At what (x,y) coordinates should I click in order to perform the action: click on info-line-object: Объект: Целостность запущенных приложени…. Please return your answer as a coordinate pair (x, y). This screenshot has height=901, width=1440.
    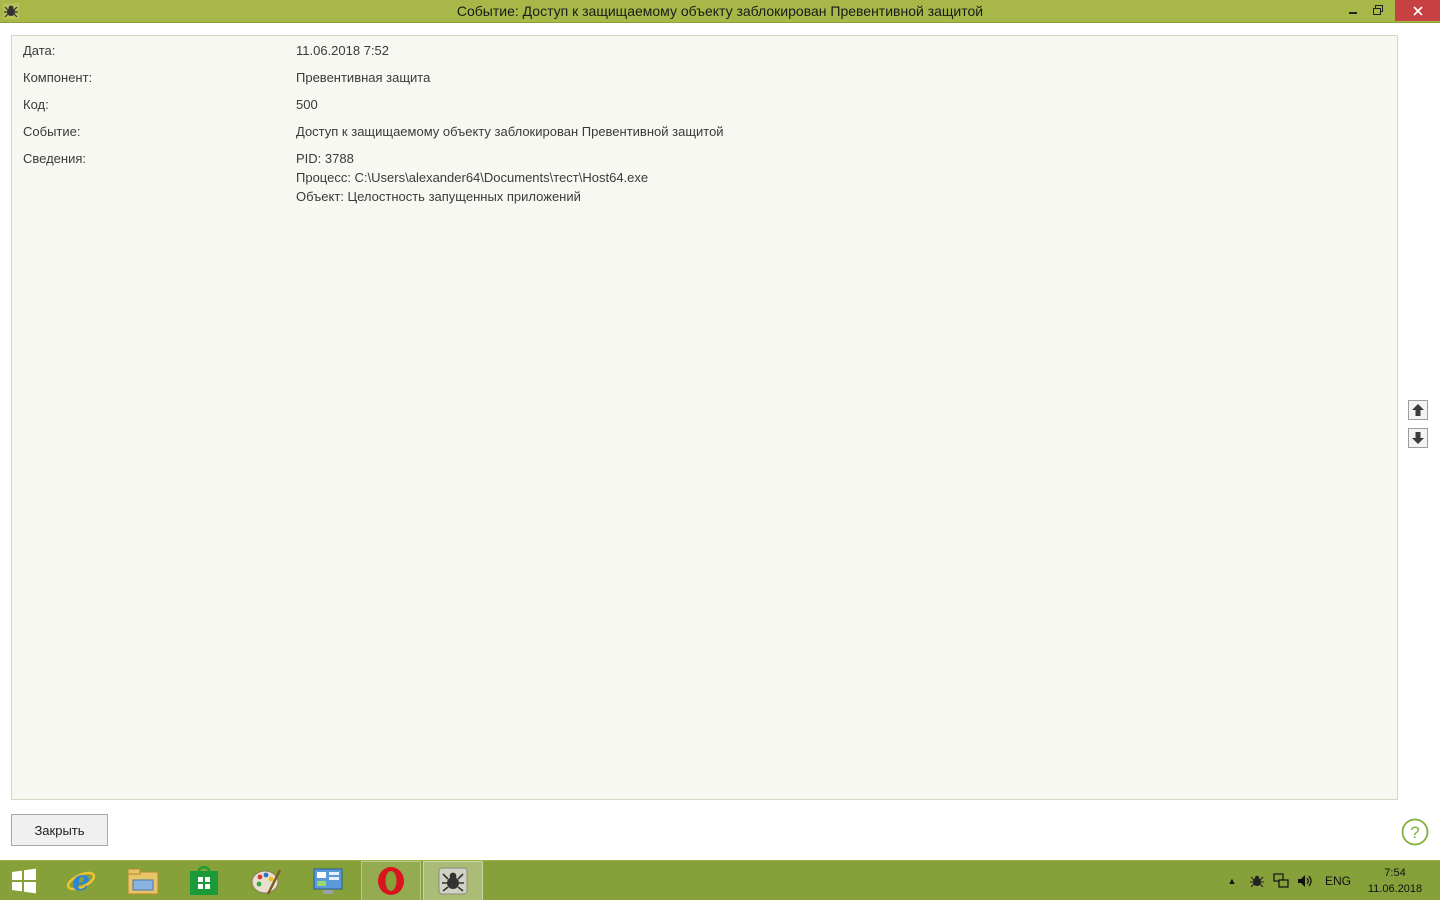
    Looking at the image, I should click on (438, 196).